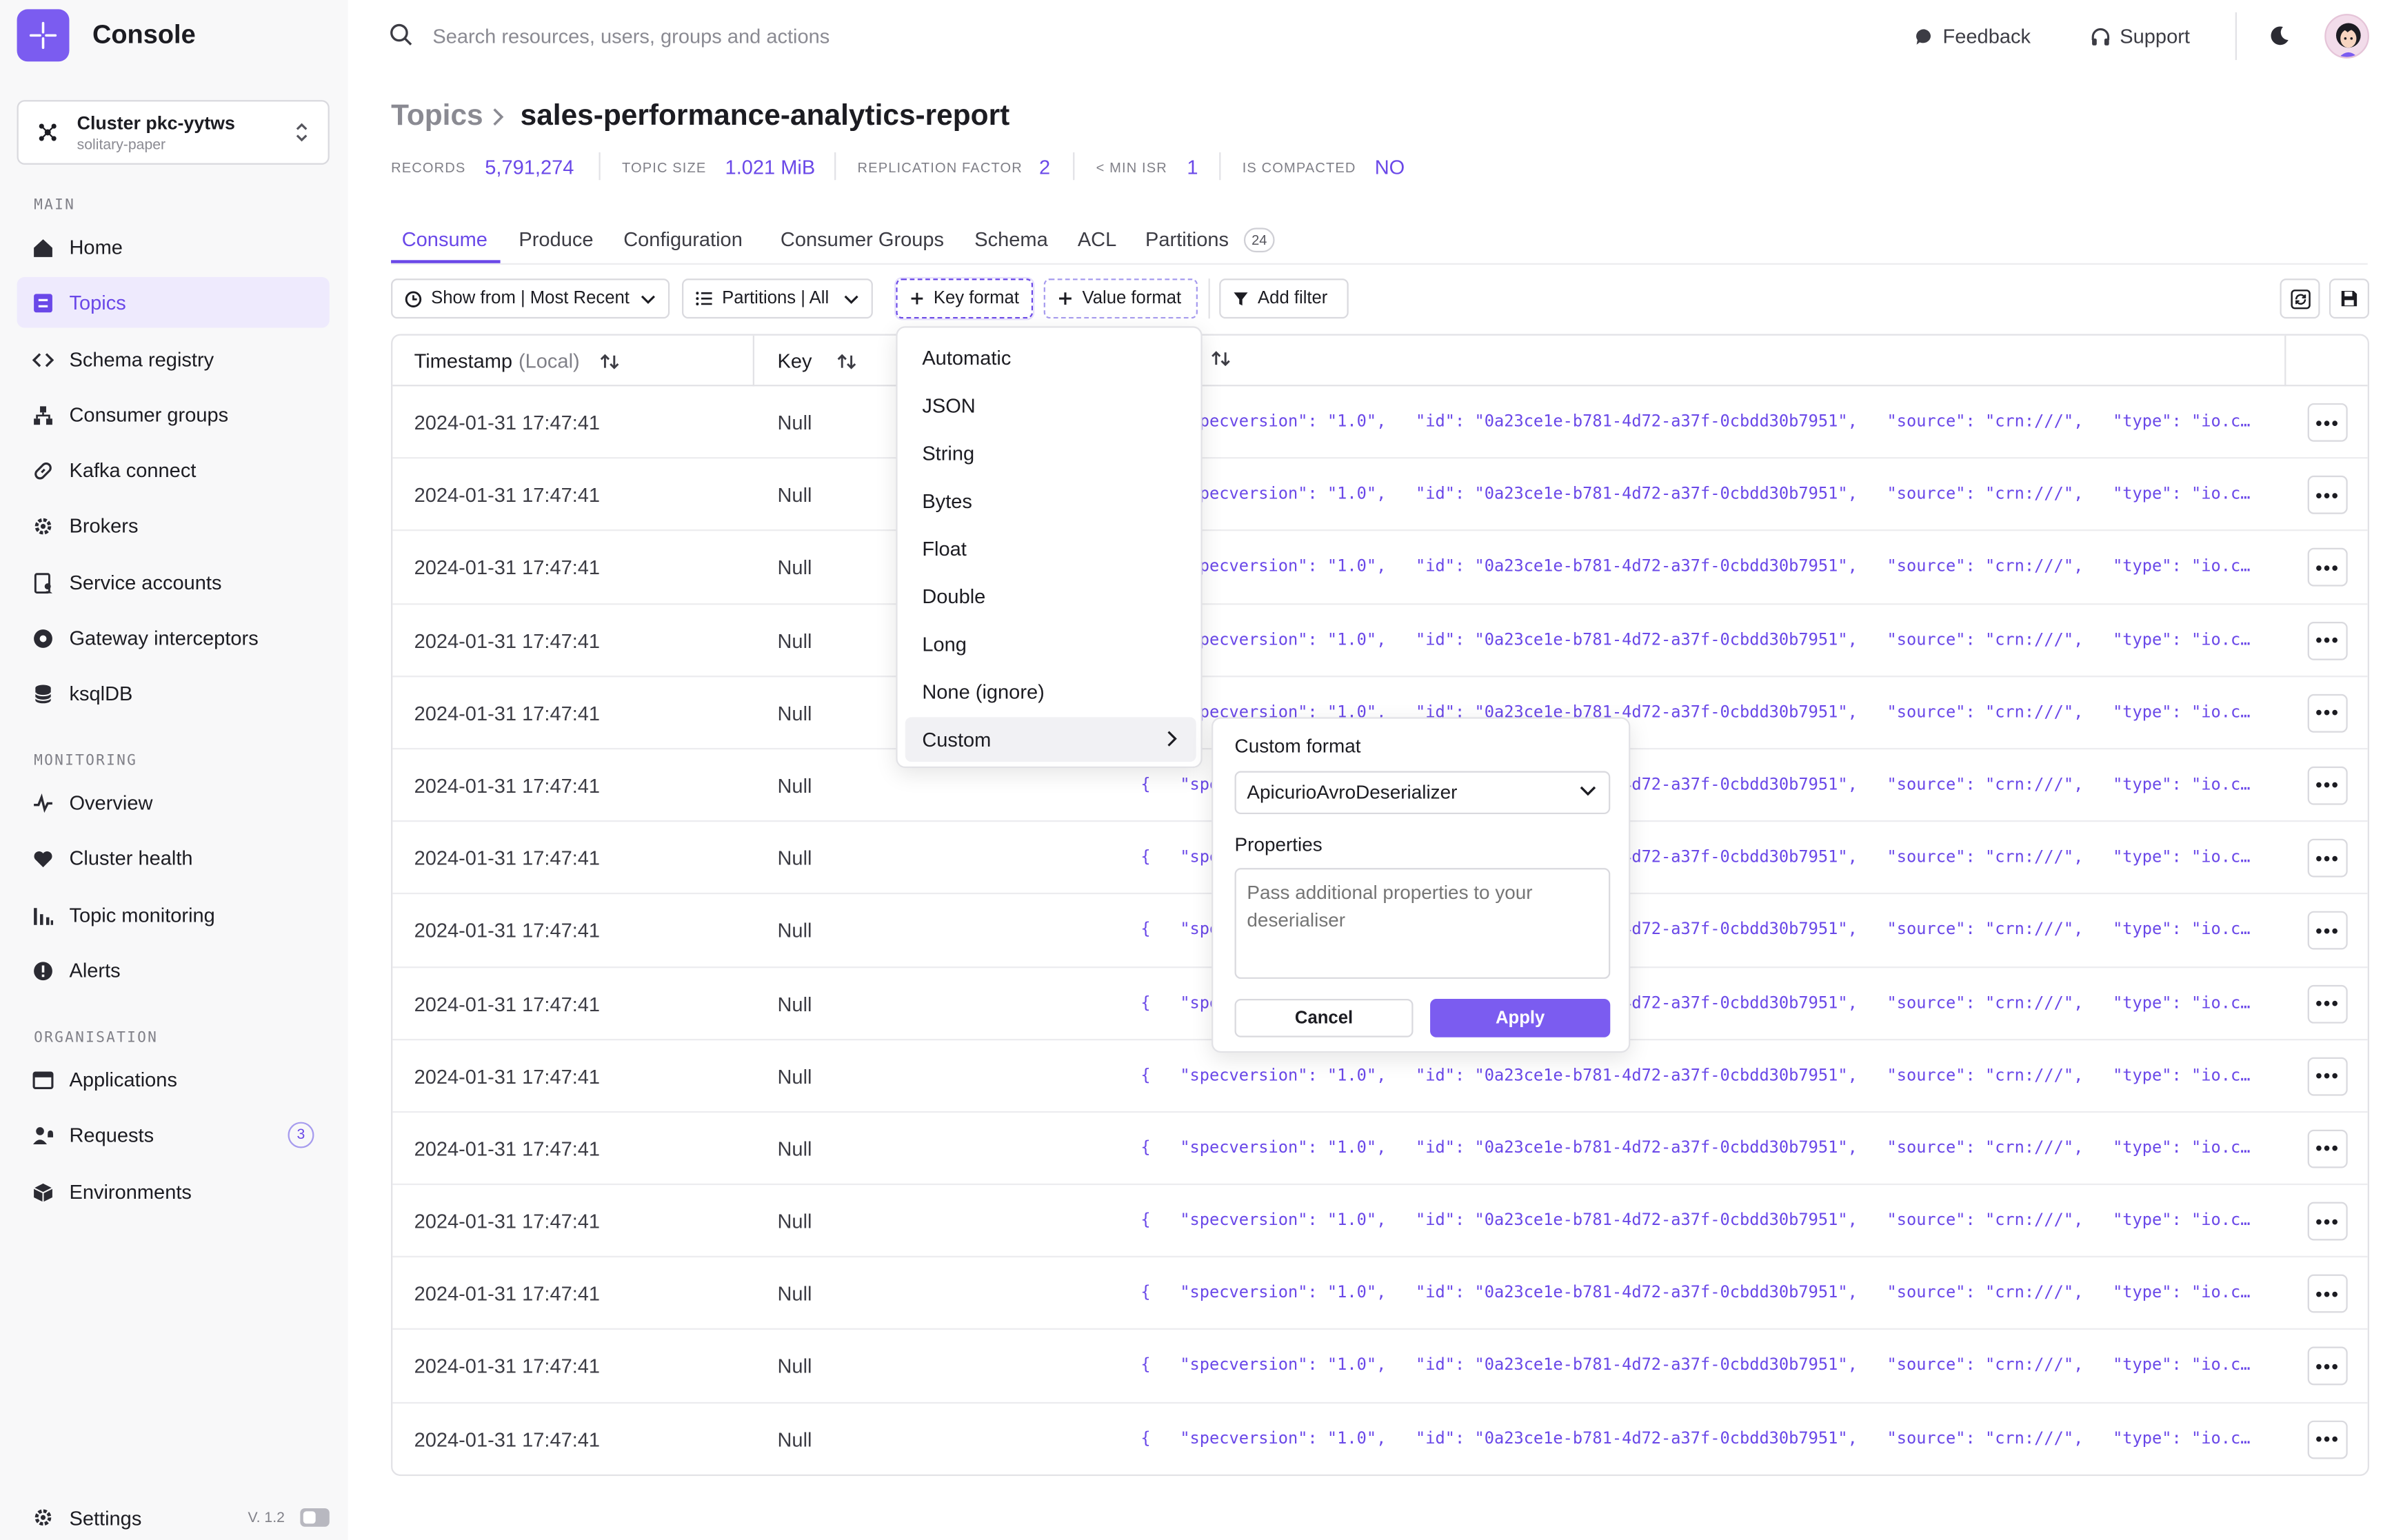 The image size is (2383, 1540). What do you see at coordinates (173, 859) in the screenshot?
I see `sidebar-item-cluster-health: Cluster health` at bounding box center [173, 859].